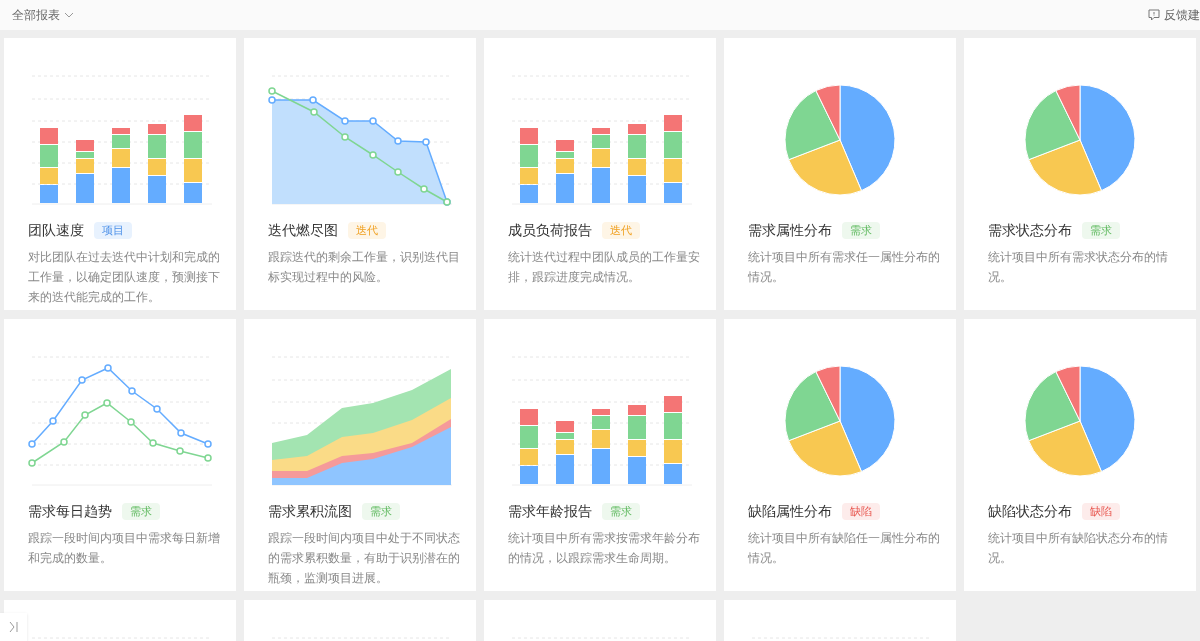  What do you see at coordinates (1174, 15) in the screenshot?
I see `feedback-button: 反馈建` at bounding box center [1174, 15].